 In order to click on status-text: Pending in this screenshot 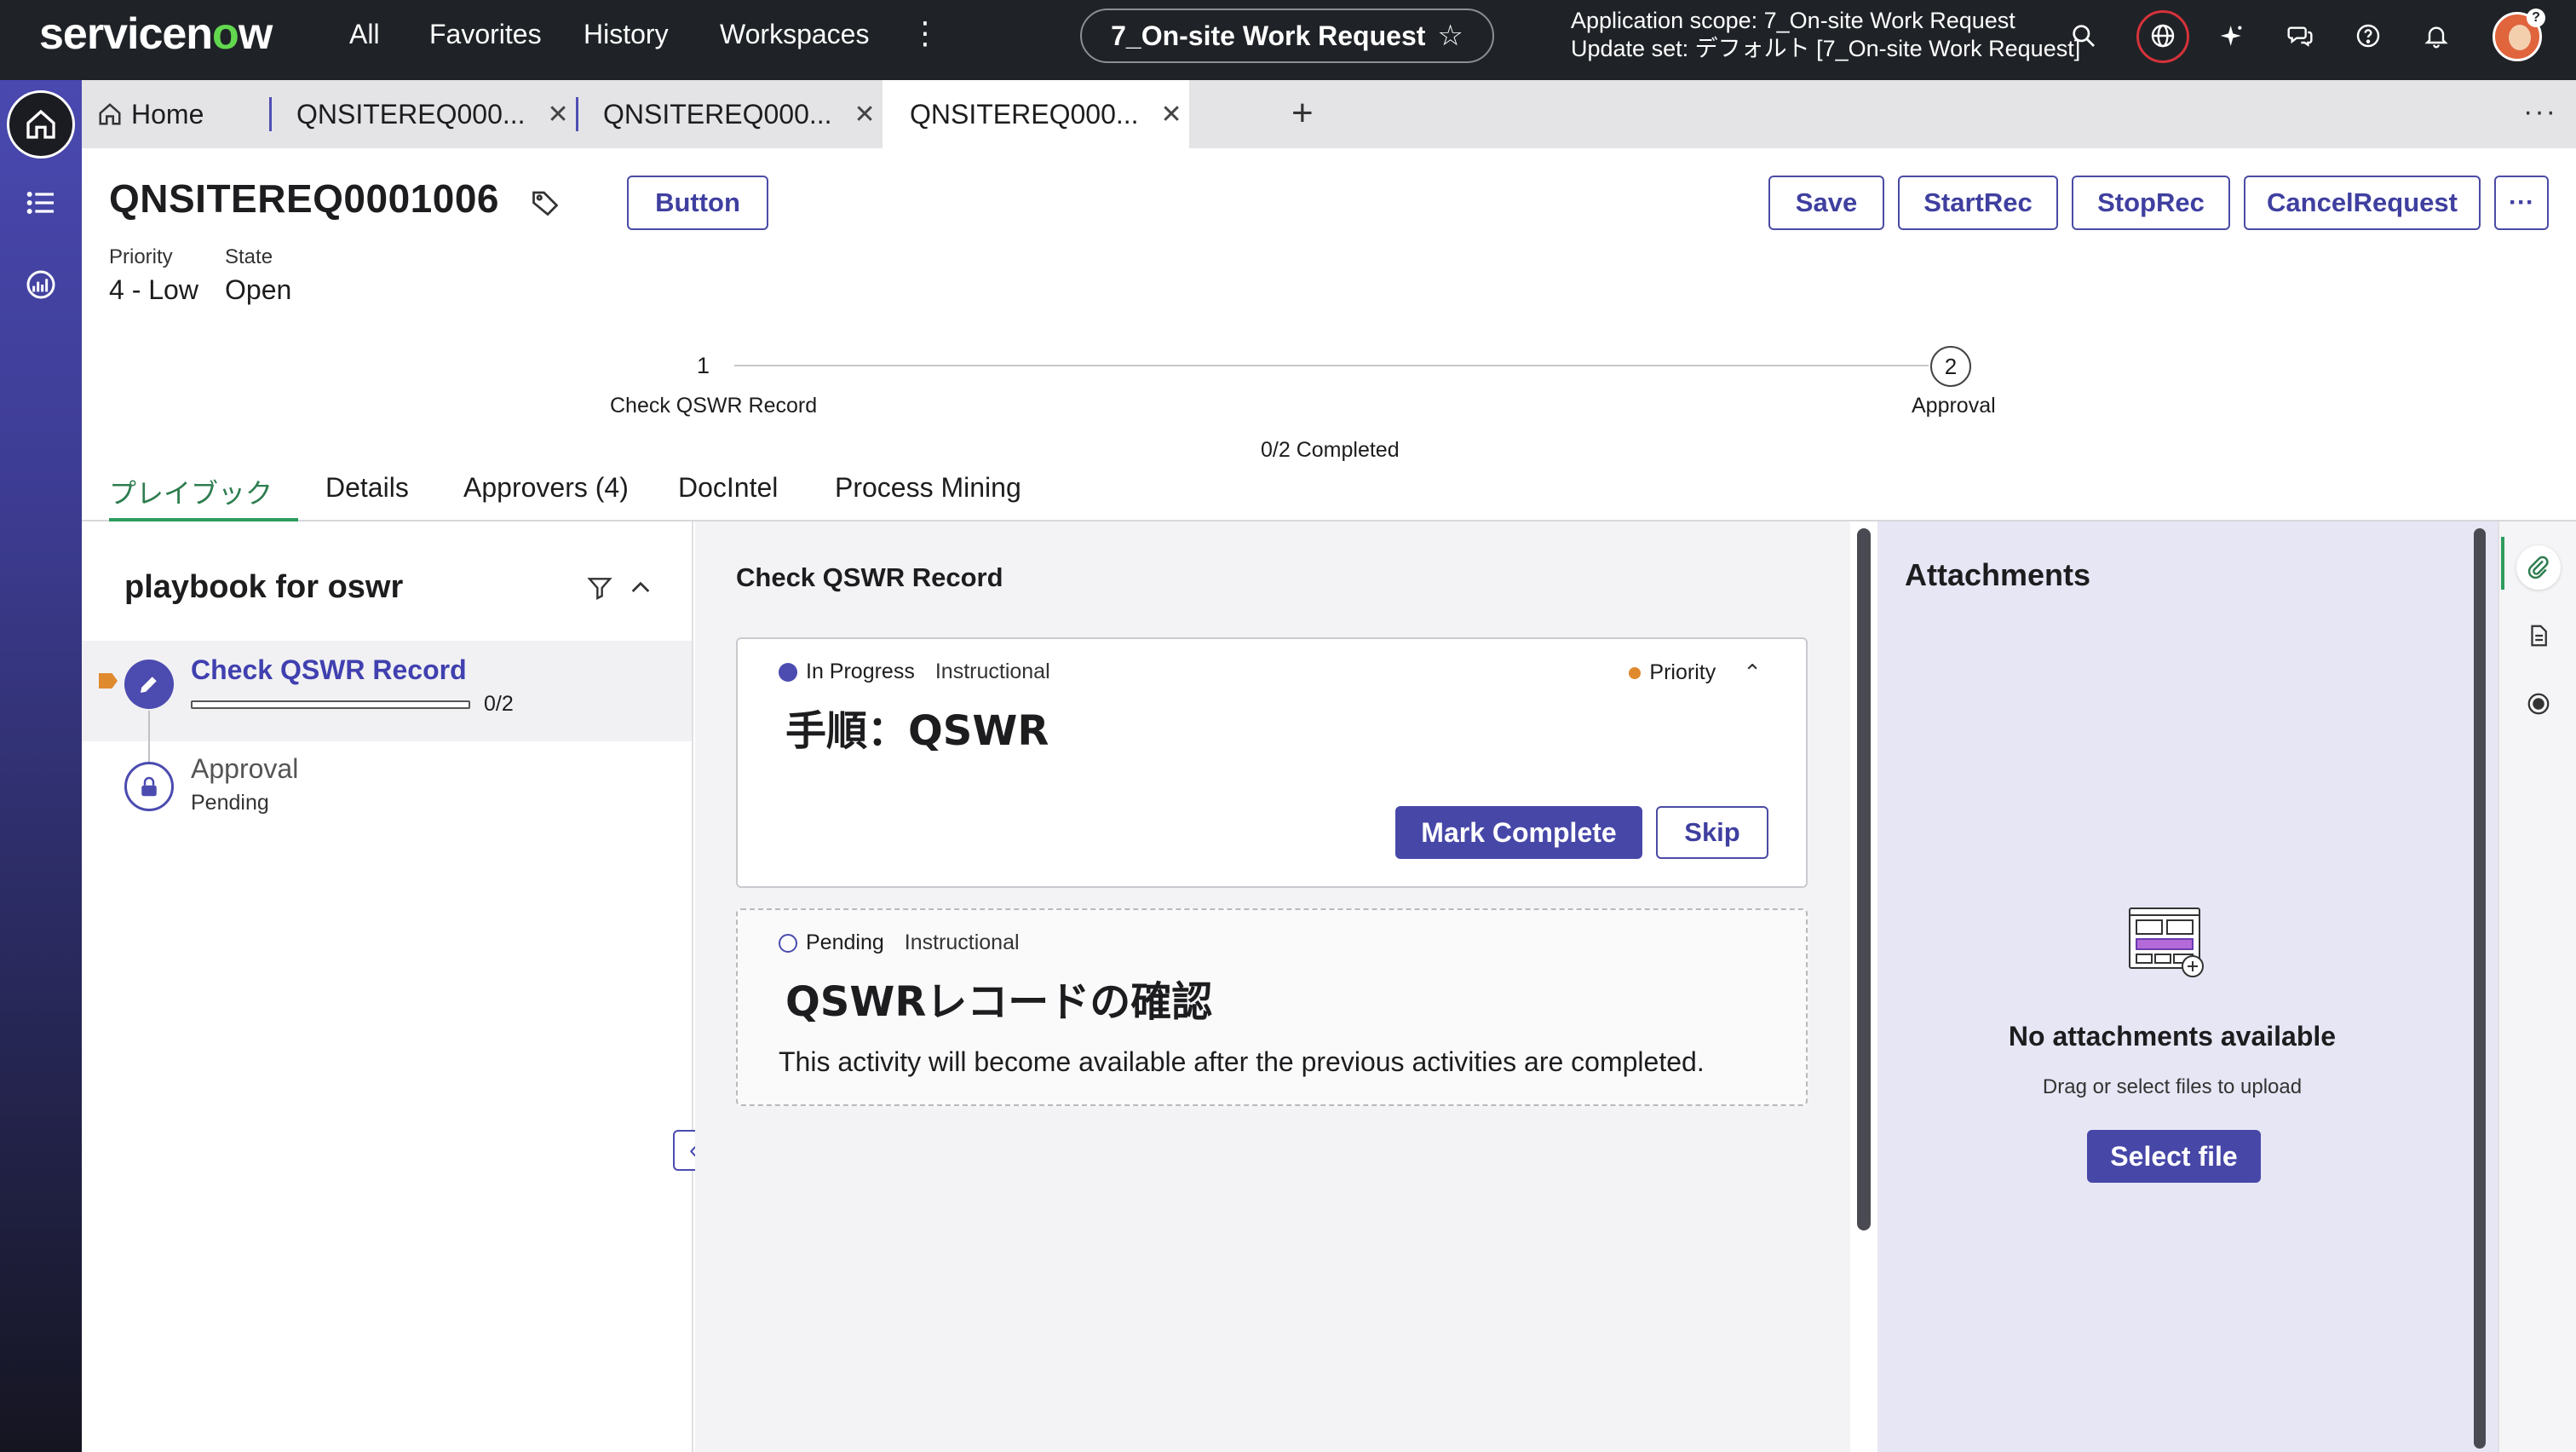, I will do `click(845, 942)`.